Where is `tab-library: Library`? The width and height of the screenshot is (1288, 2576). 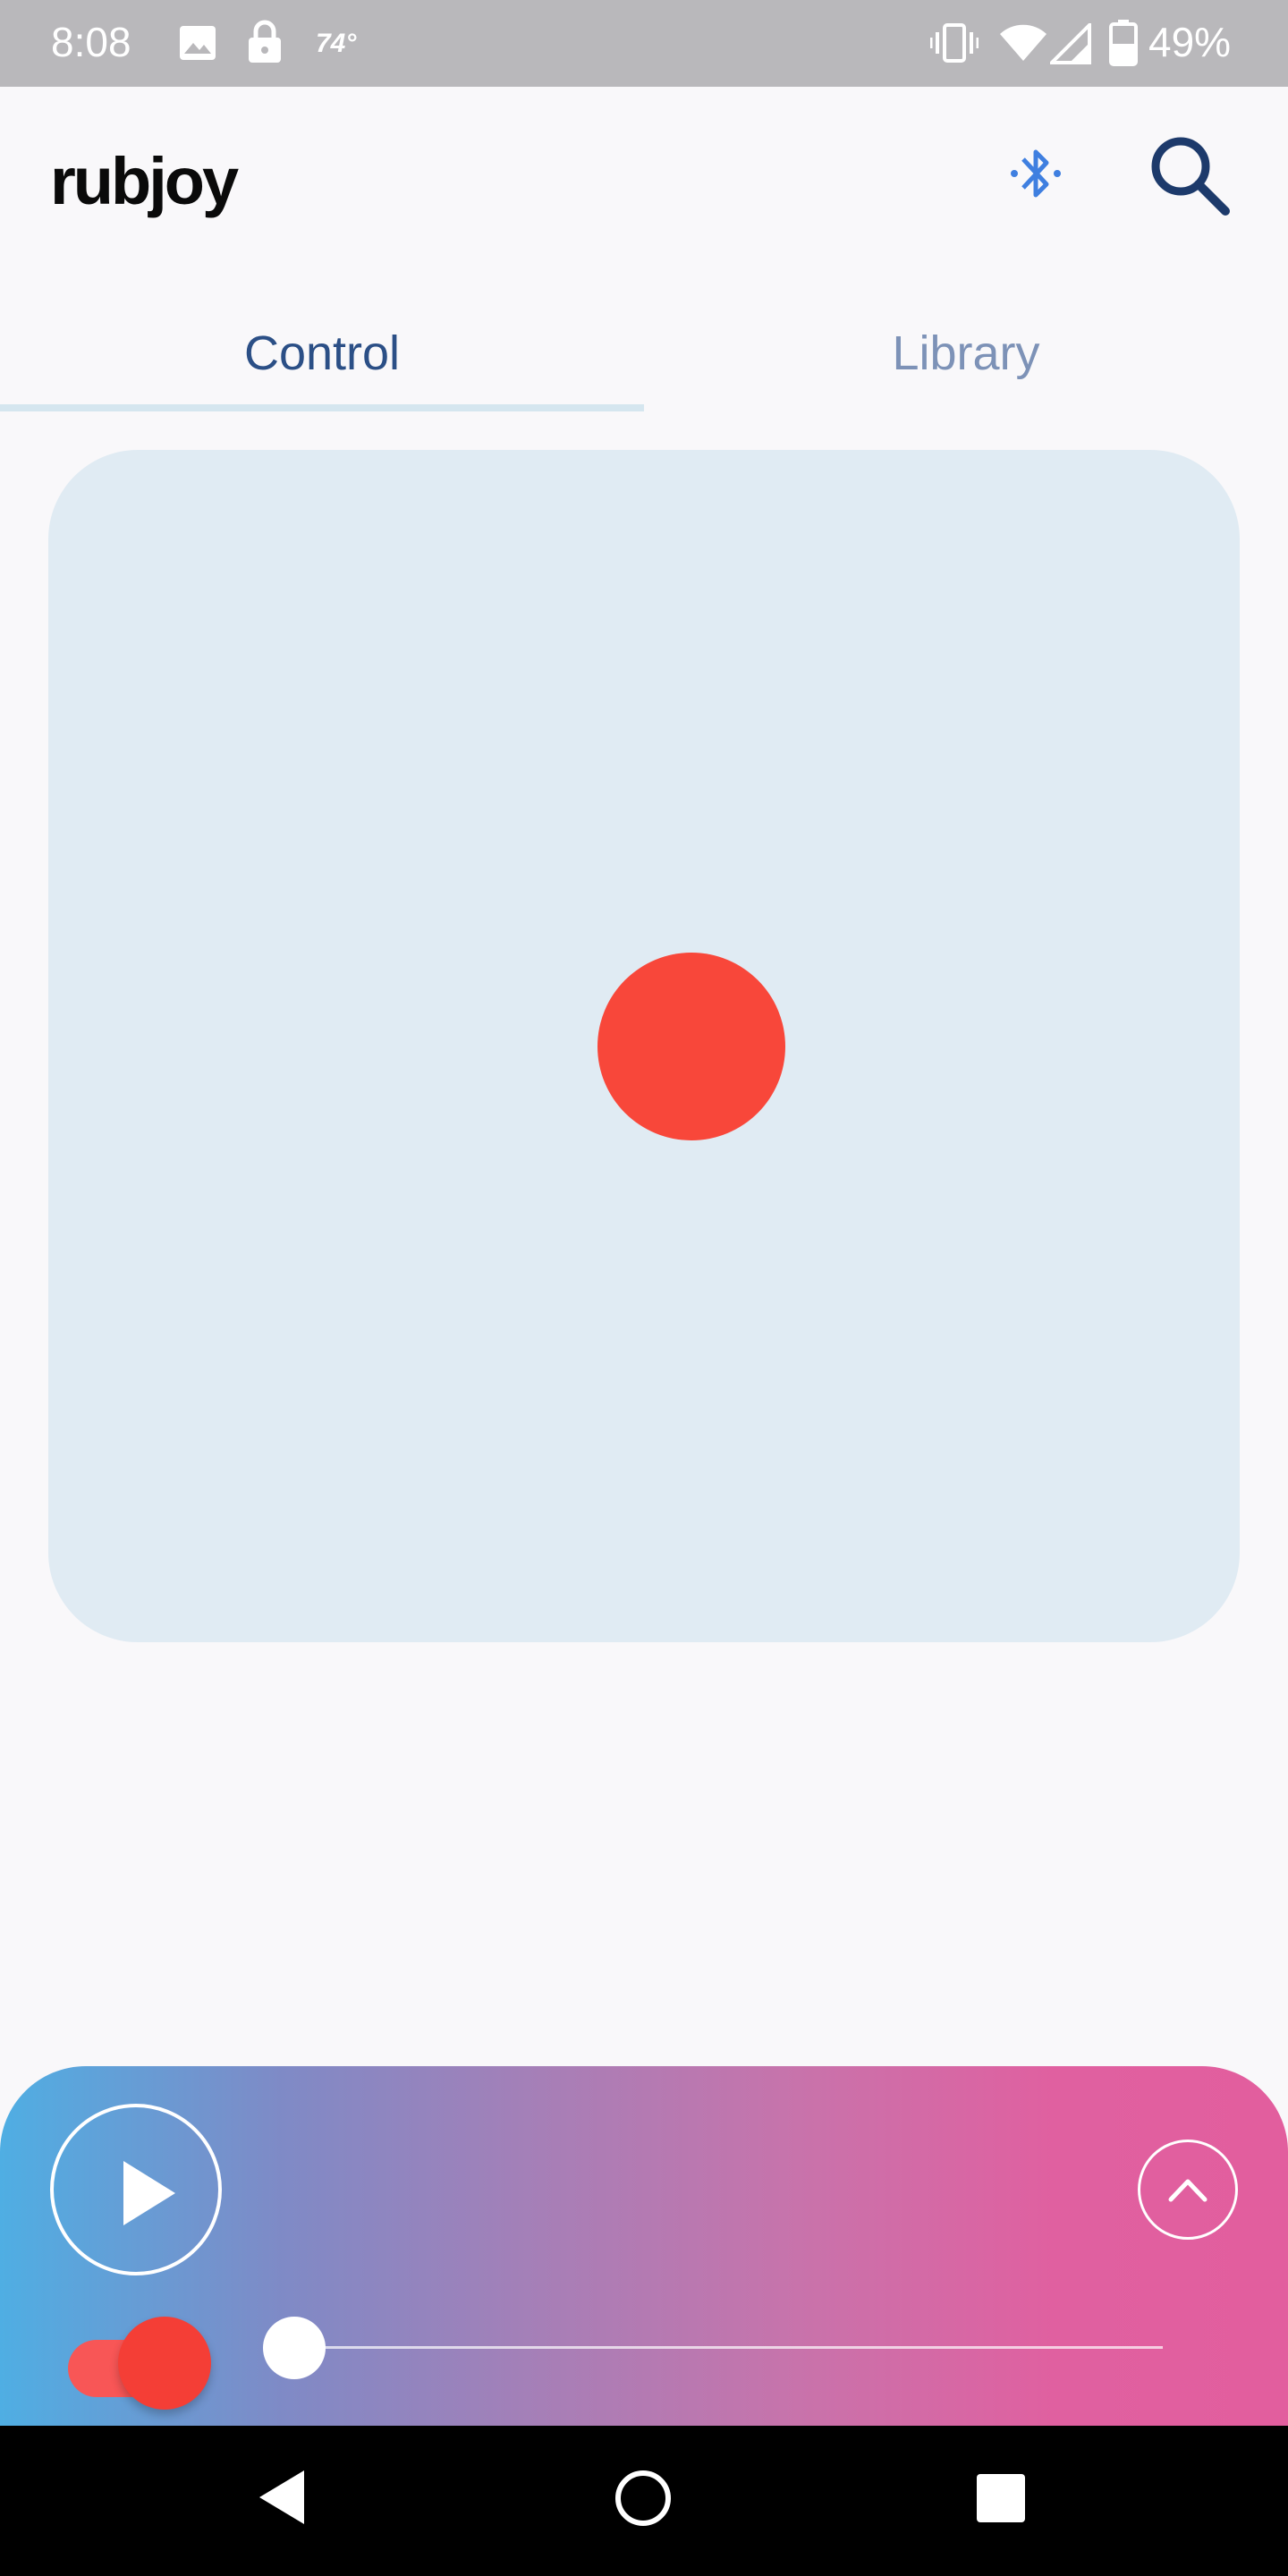
tab-library: Library is located at coordinates (966, 362).